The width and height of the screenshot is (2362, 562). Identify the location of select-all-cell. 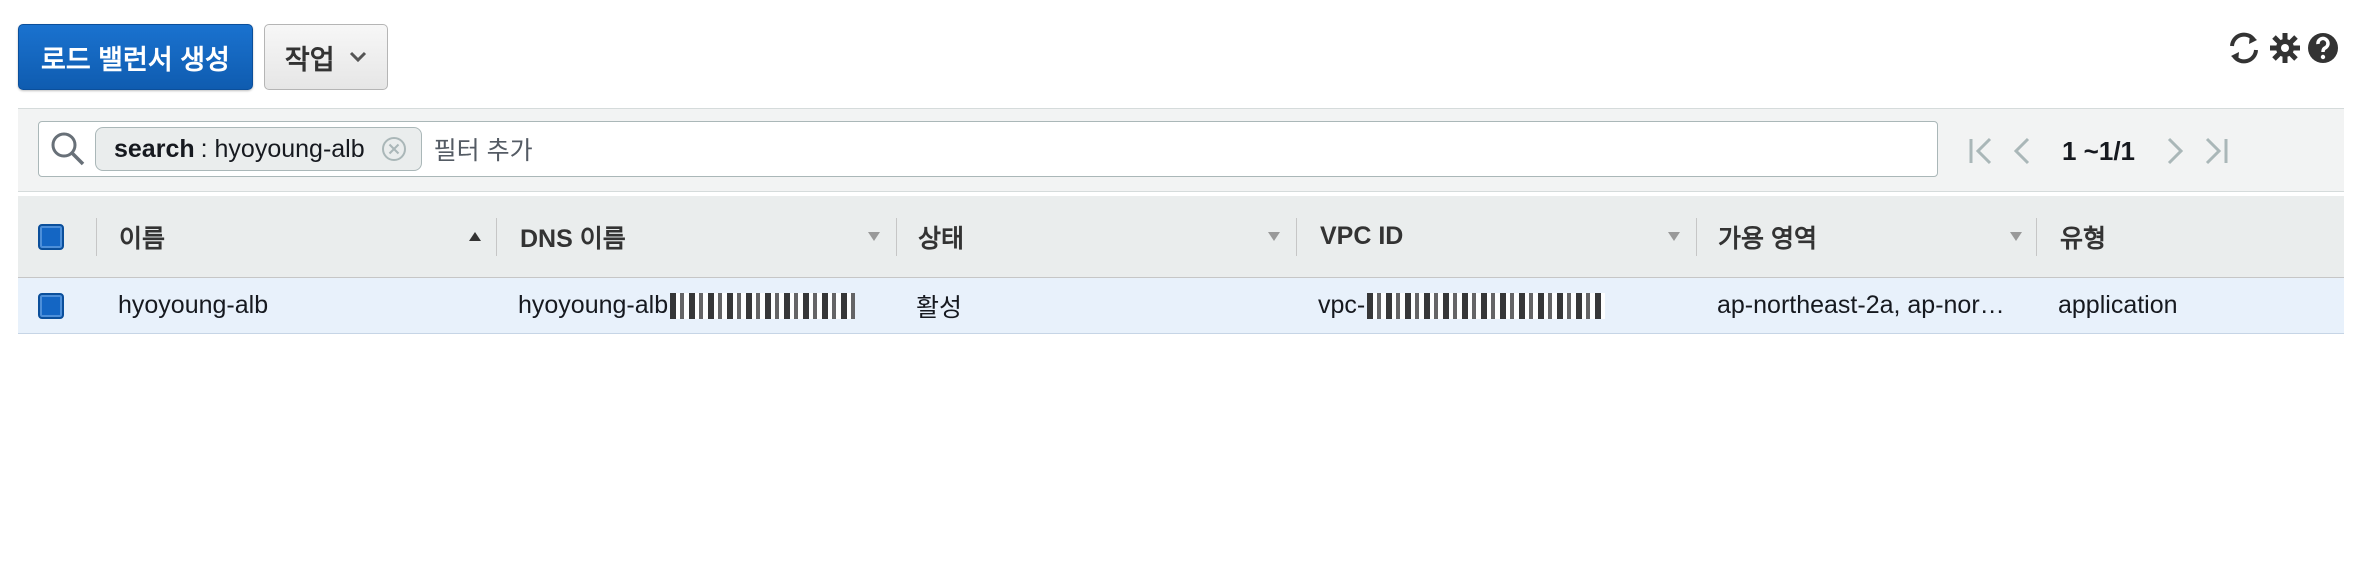
(51, 236).